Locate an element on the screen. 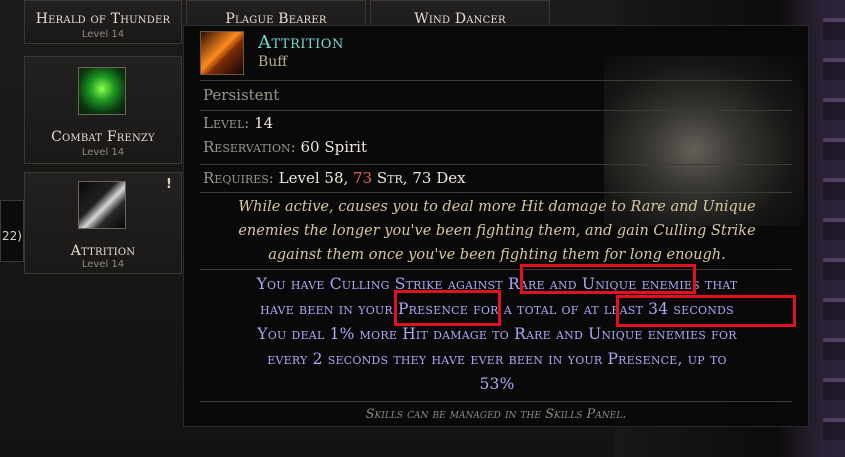 This screenshot has width=845, height=457. requires-str-label: Str, is located at coordinates (392, 178).